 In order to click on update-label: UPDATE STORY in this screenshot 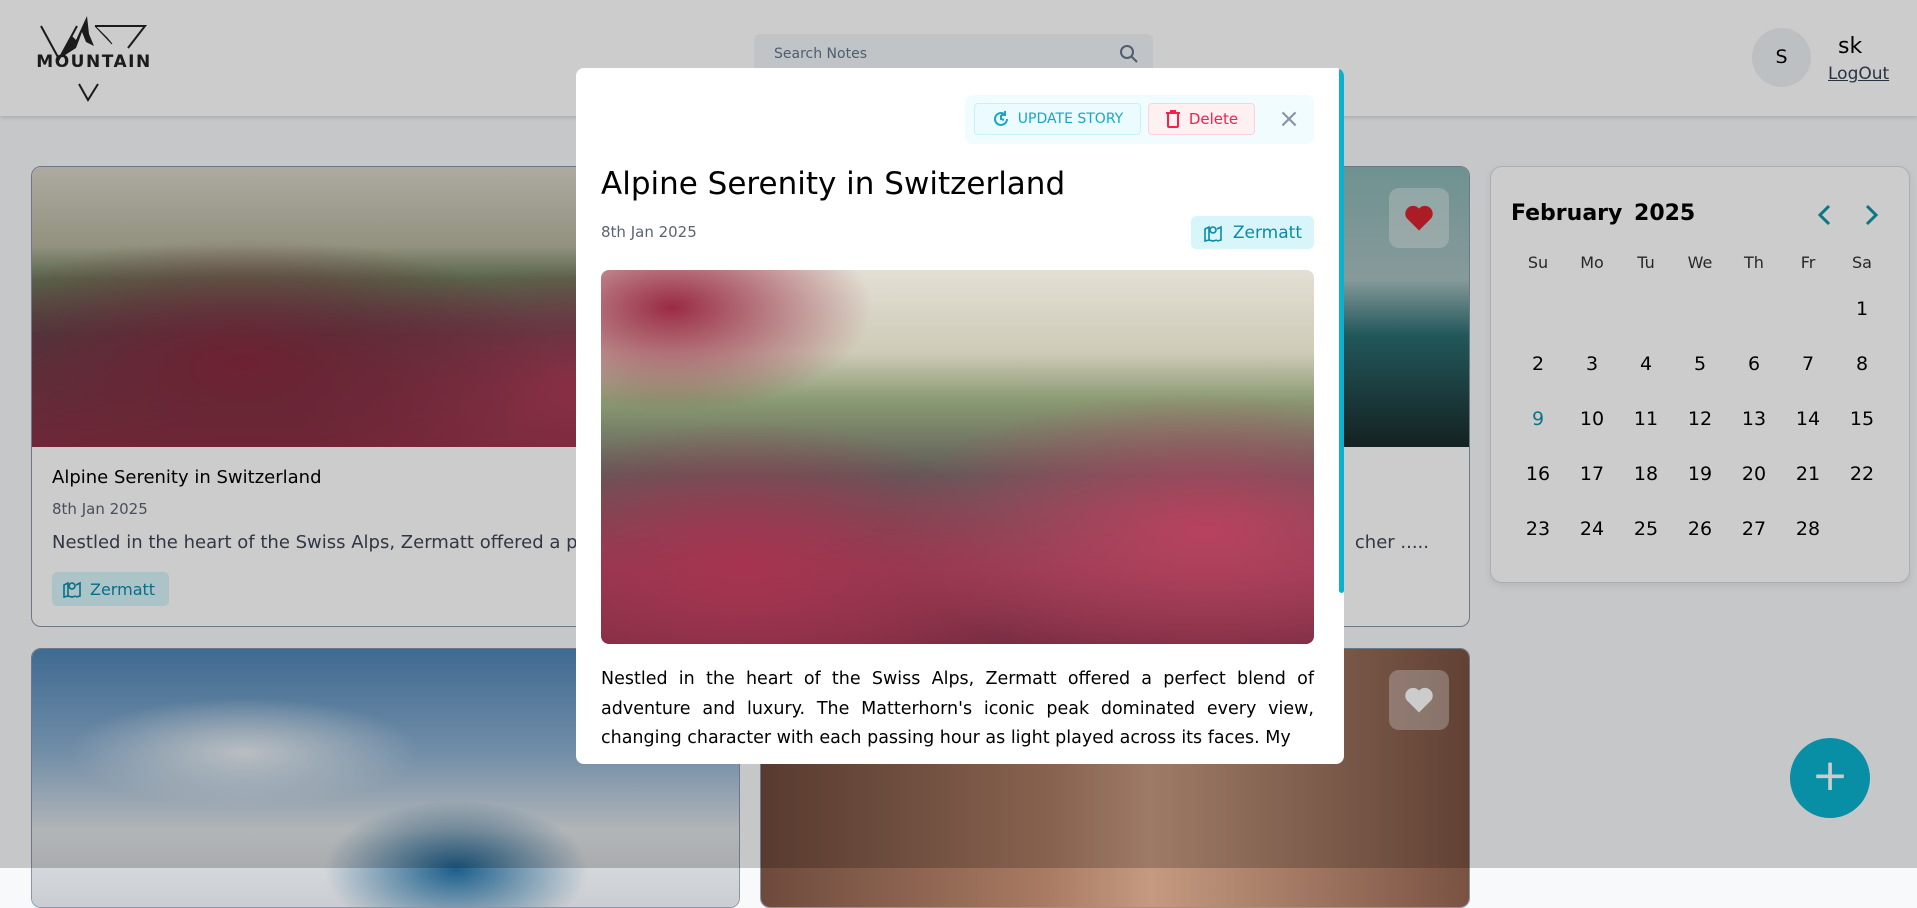, I will do `click(1070, 119)`.